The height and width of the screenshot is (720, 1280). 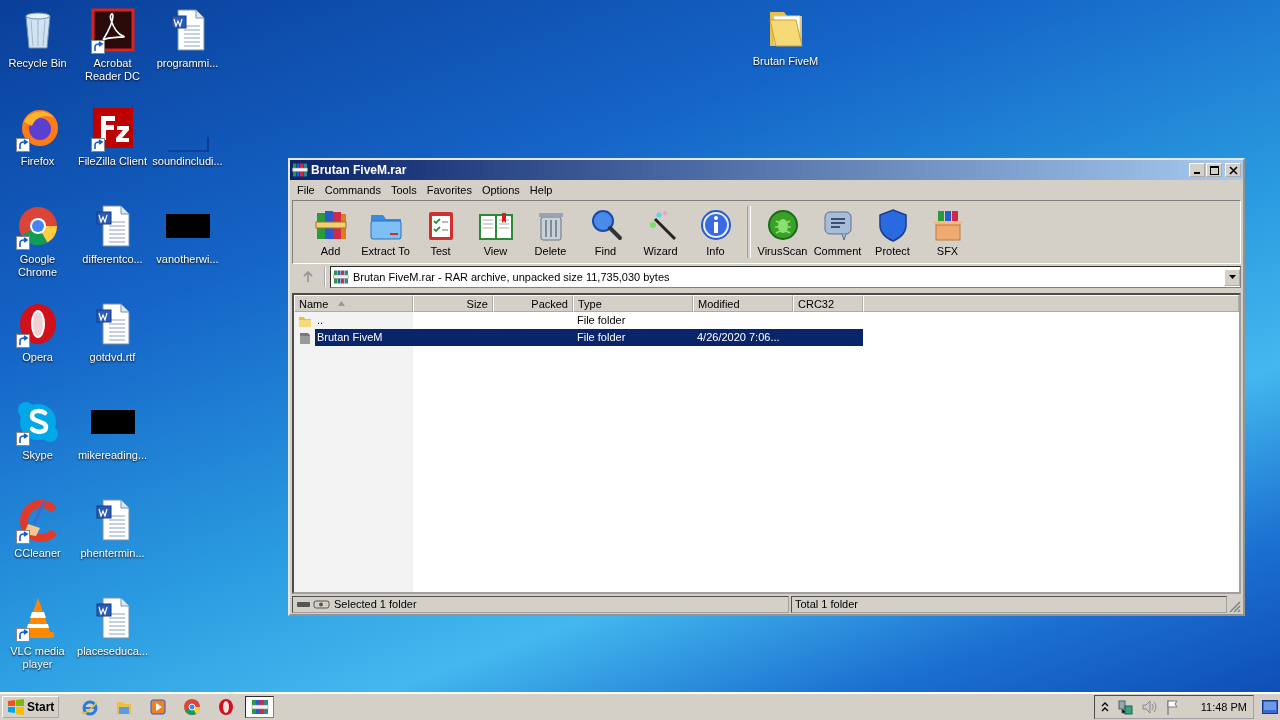 What do you see at coordinates (385, 232) in the screenshot?
I see `toolbar-button: Extract To` at bounding box center [385, 232].